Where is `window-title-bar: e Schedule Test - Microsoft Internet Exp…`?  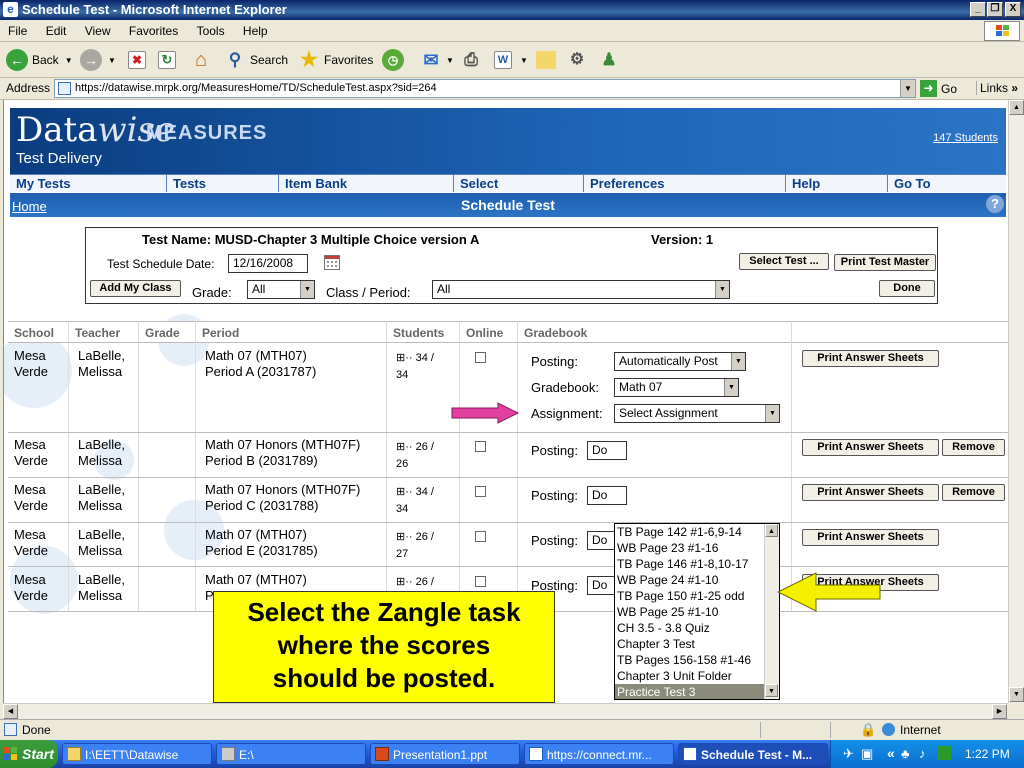 window-title-bar: e Schedule Test - Microsoft Internet Exp… is located at coordinates (512, 10).